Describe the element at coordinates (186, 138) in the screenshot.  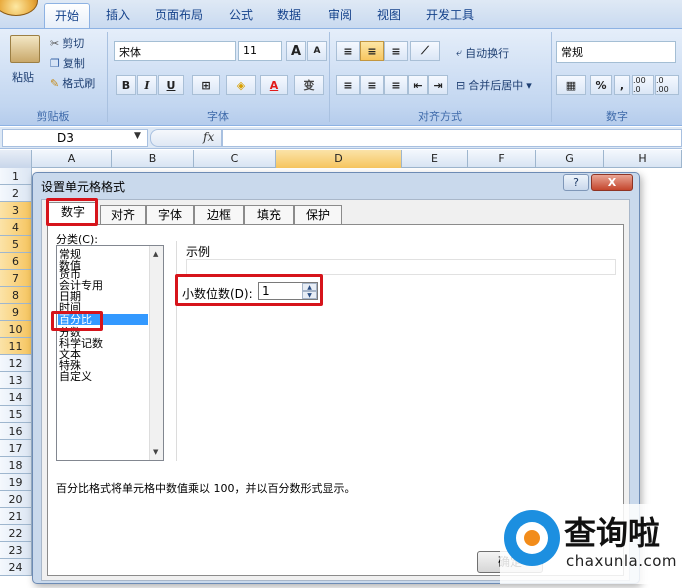
I see `insert-function-button: fx` at that location.